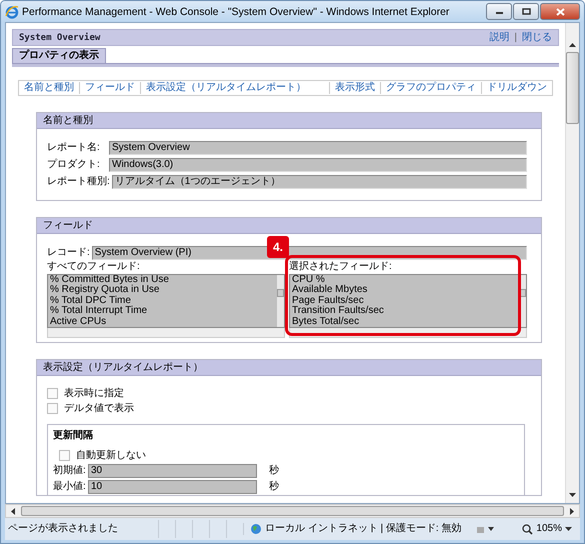  I want to click on list-item: Bytes Total/sec, so click(404, 321).